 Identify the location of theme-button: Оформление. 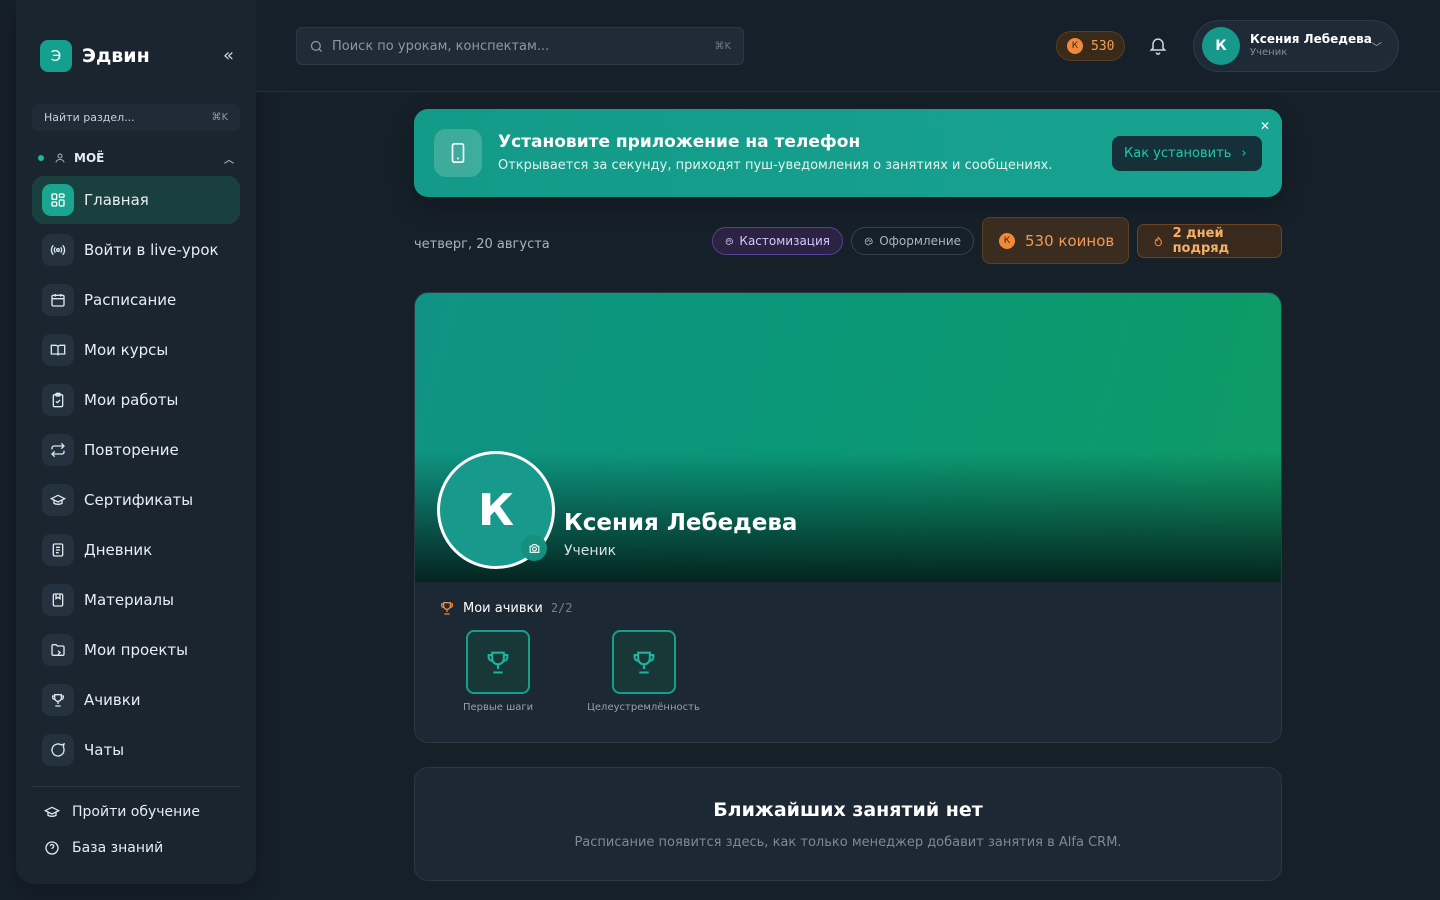
(912, 241).